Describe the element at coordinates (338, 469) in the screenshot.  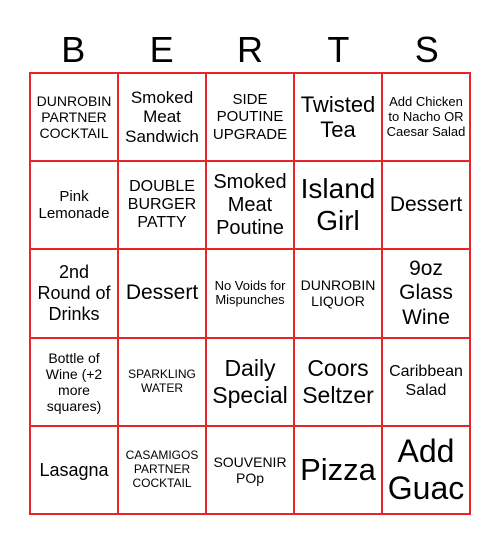
I see `bingo-cell: Pizza` at that location.